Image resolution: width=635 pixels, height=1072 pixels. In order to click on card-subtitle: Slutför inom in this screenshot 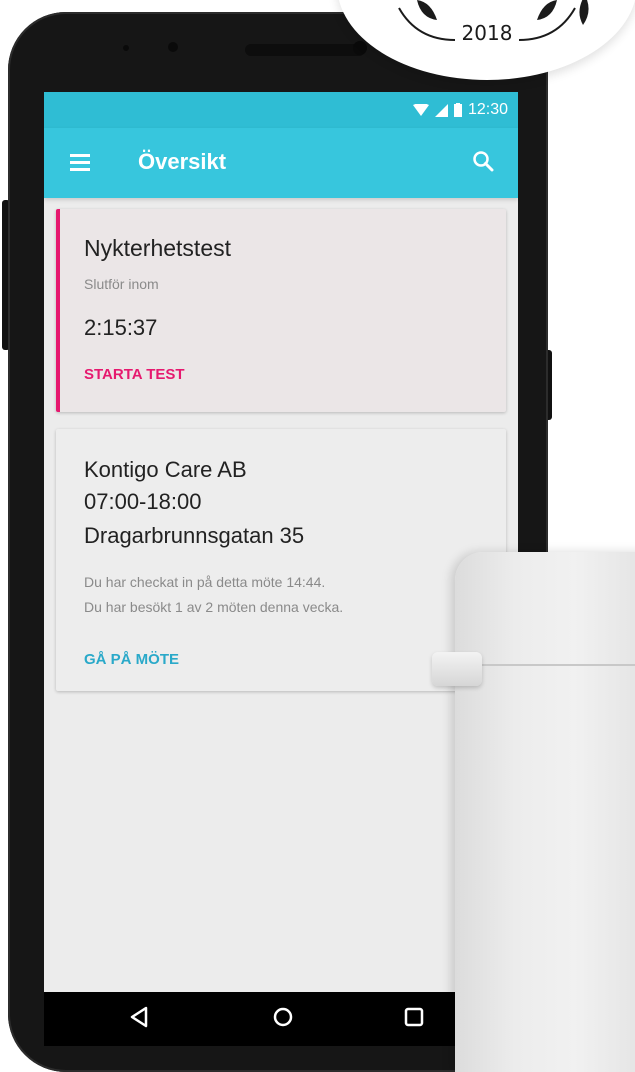, I will do `click(121, 284)`.